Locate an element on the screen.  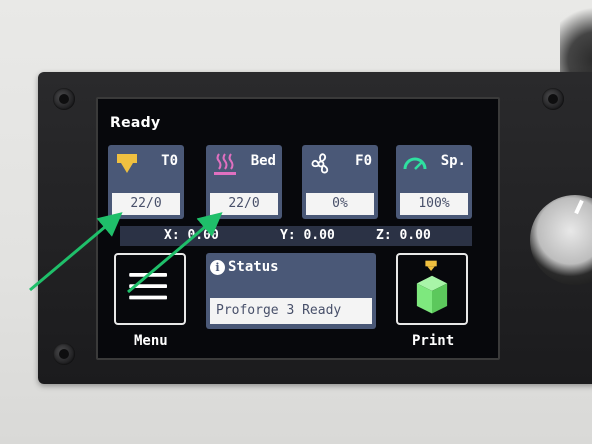
annotation-arrows is located at coordinates (126, 253).